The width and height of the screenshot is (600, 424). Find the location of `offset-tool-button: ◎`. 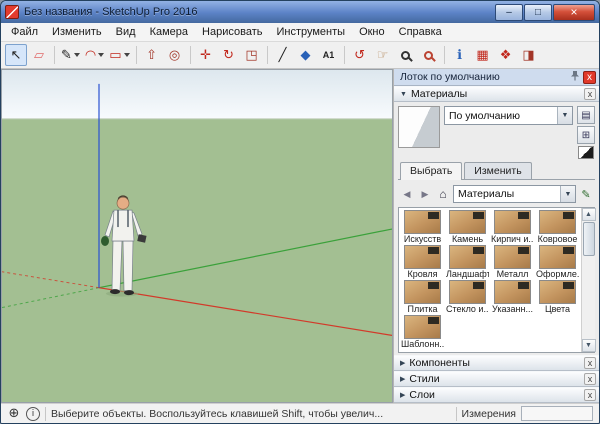

offset-tool-button: ◎ is located at coordinates (175, 55).